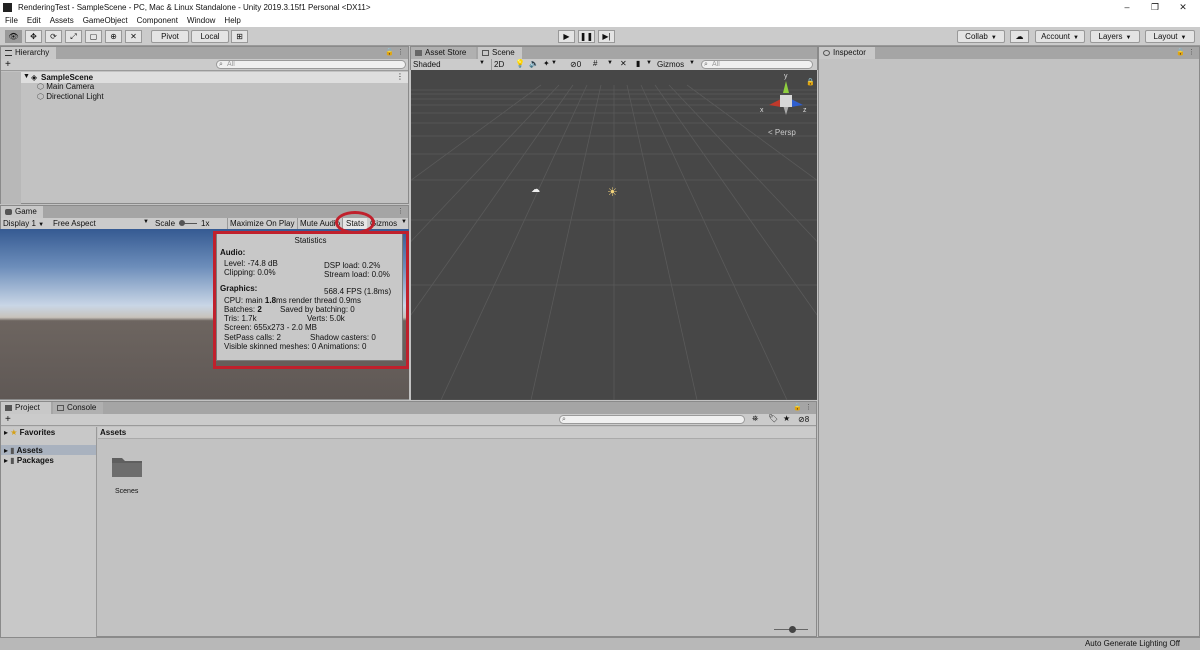 The width and height of the screenshot is (1200, 650). I want to click on menu-file: File, so click(11, 20).